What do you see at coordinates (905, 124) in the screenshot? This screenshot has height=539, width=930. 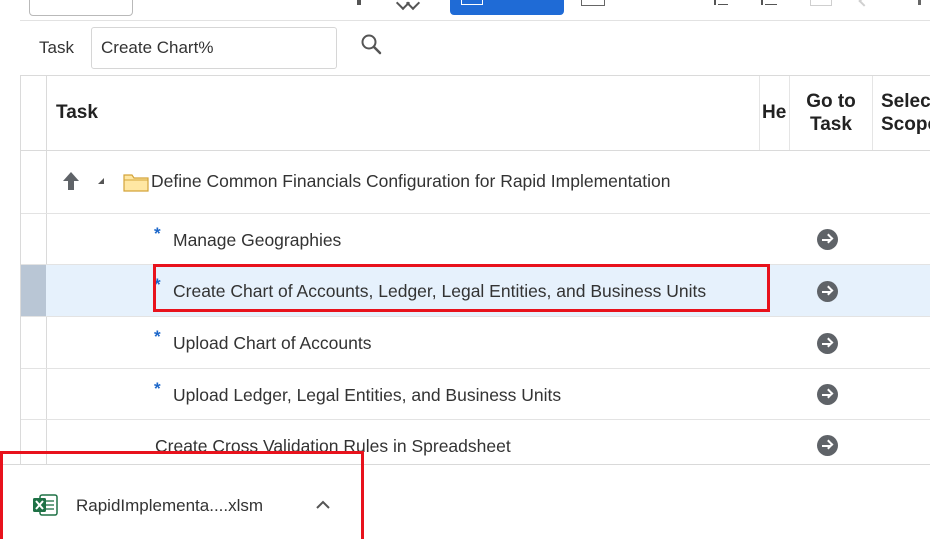 I see `header-line: Scope` at bounding box center [905, 124].